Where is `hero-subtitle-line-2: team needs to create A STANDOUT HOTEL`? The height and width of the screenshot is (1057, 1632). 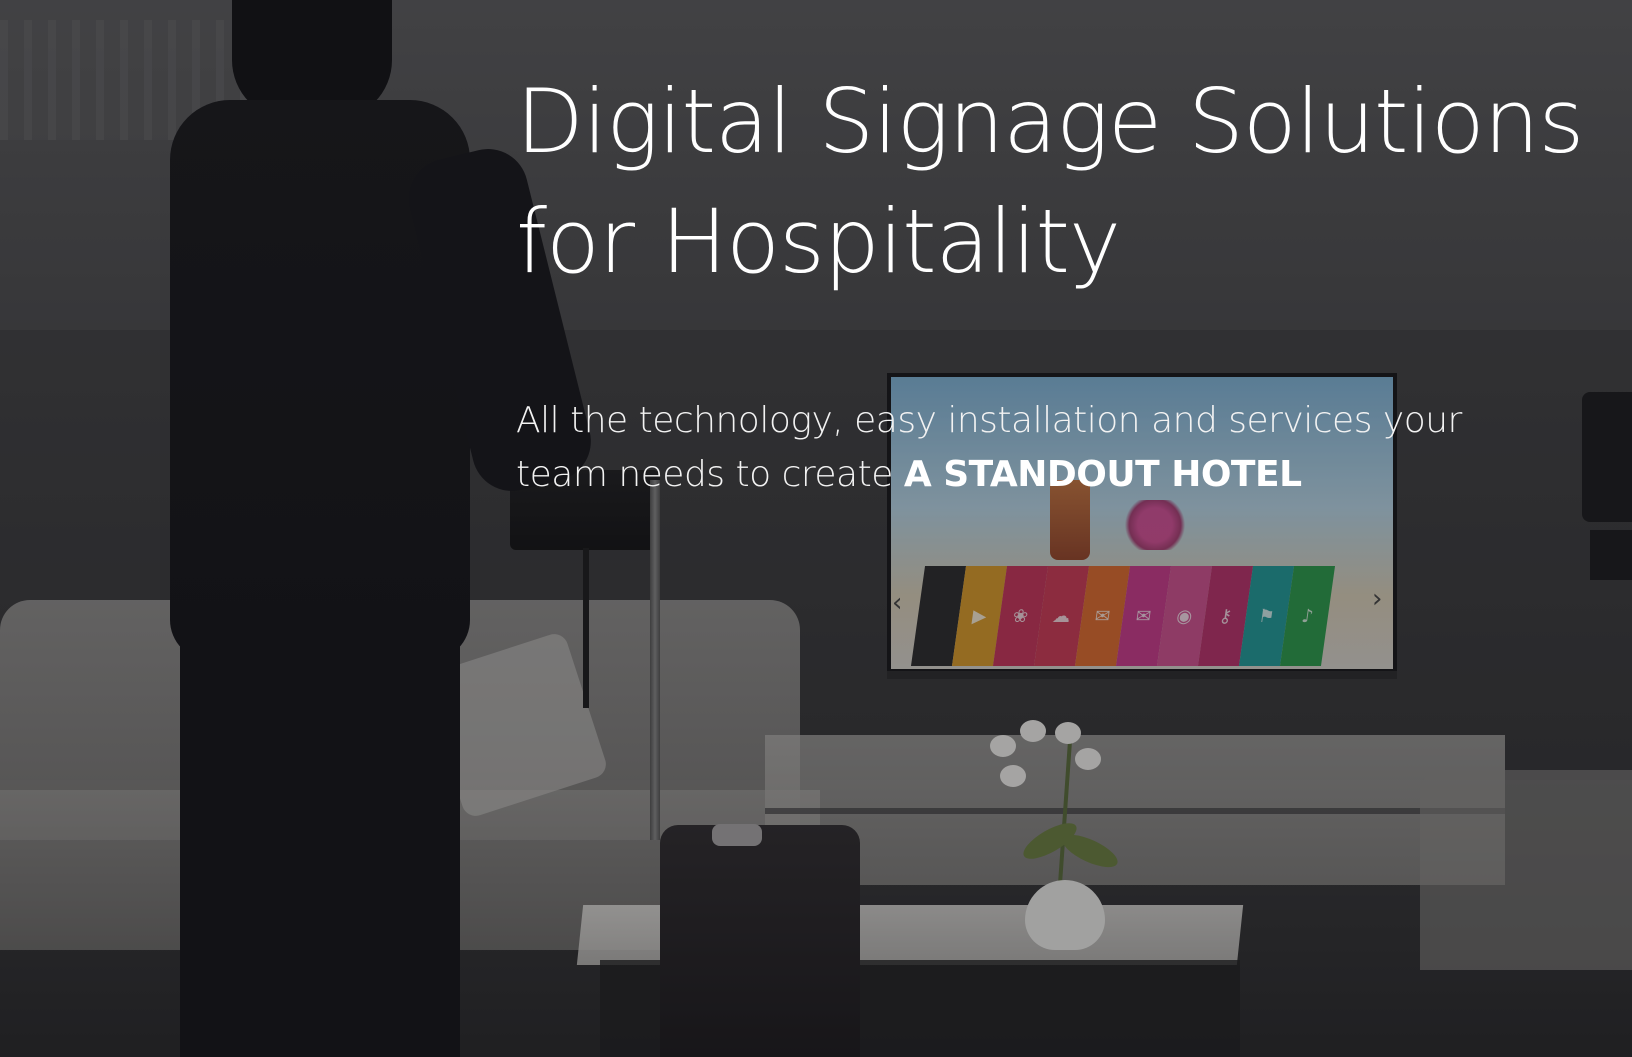
hero-subtitle-line-2: team needs to create A STANDOUT HOTEL is located at coordinates (1041, 475).